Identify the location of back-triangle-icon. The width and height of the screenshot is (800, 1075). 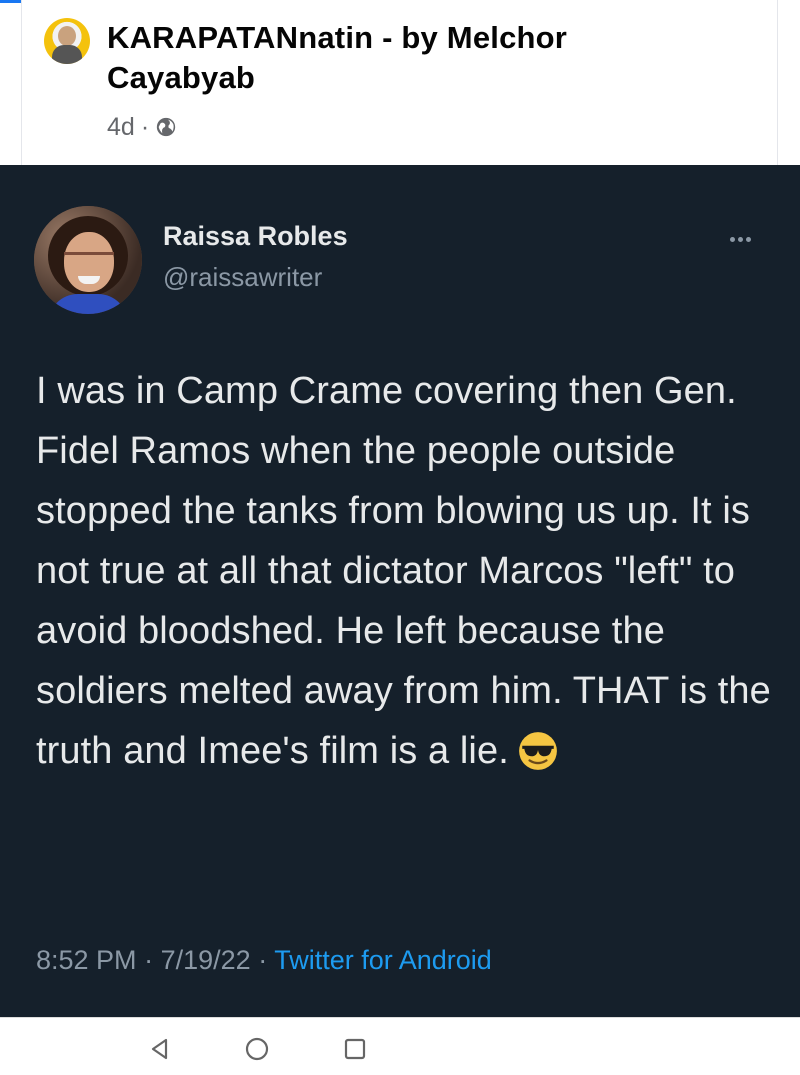
(160, 1049).